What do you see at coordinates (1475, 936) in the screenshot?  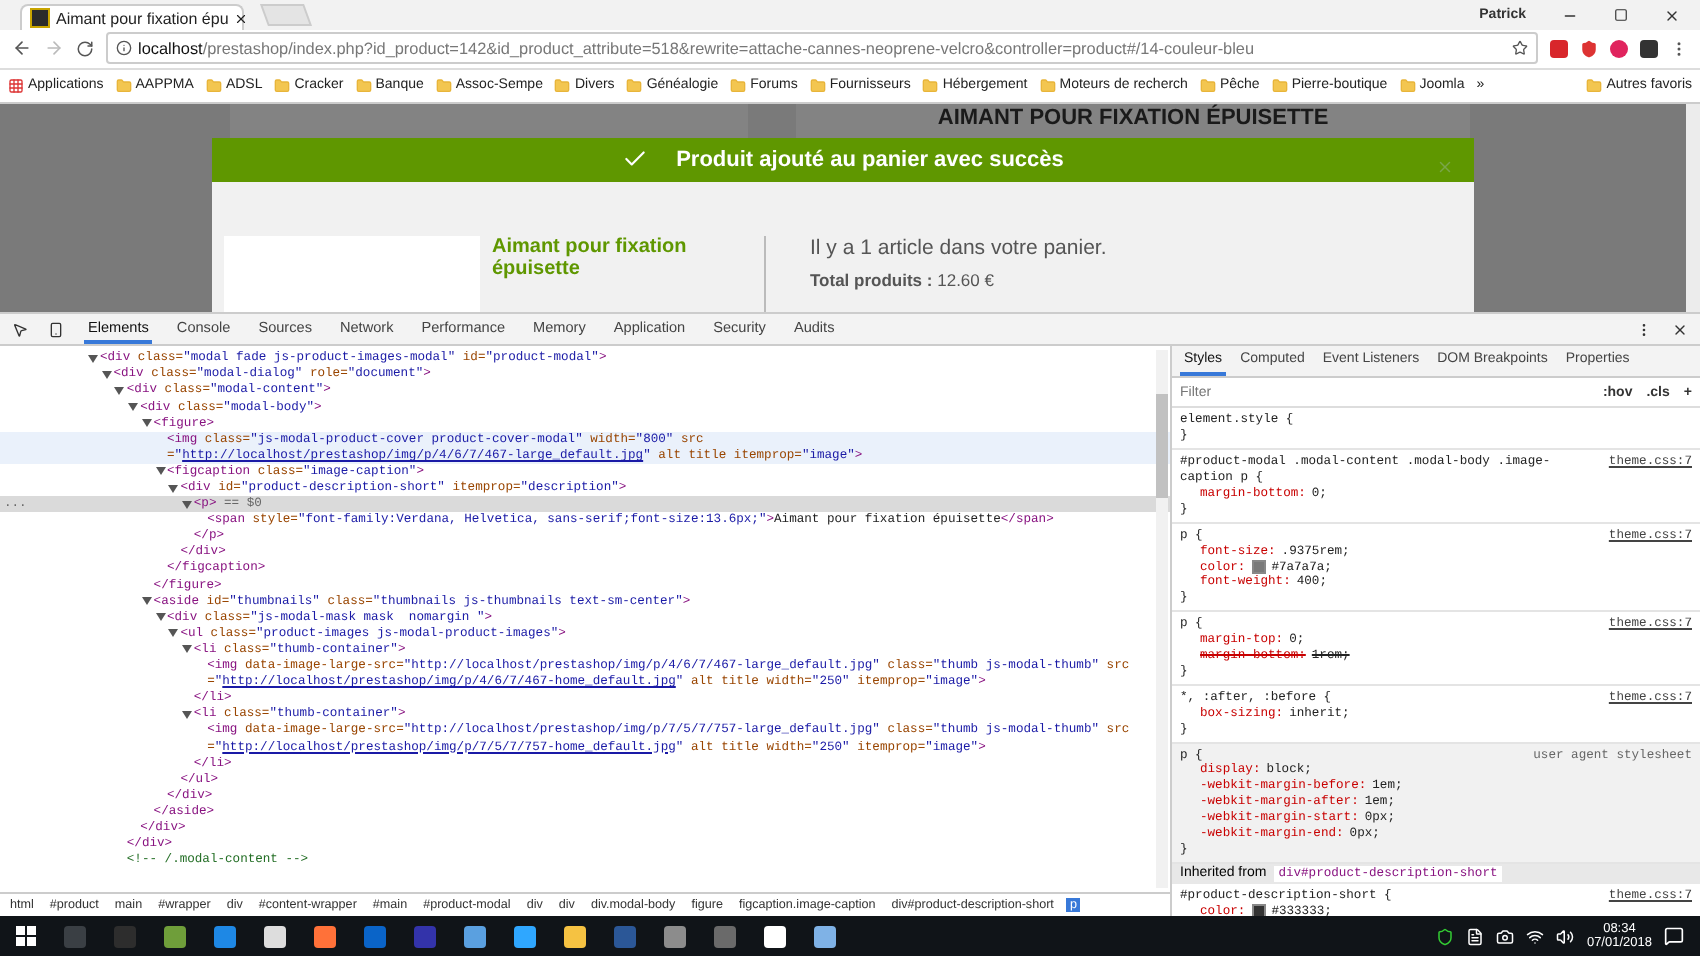 I see `document-icon` at bounding box center [1475, 936].